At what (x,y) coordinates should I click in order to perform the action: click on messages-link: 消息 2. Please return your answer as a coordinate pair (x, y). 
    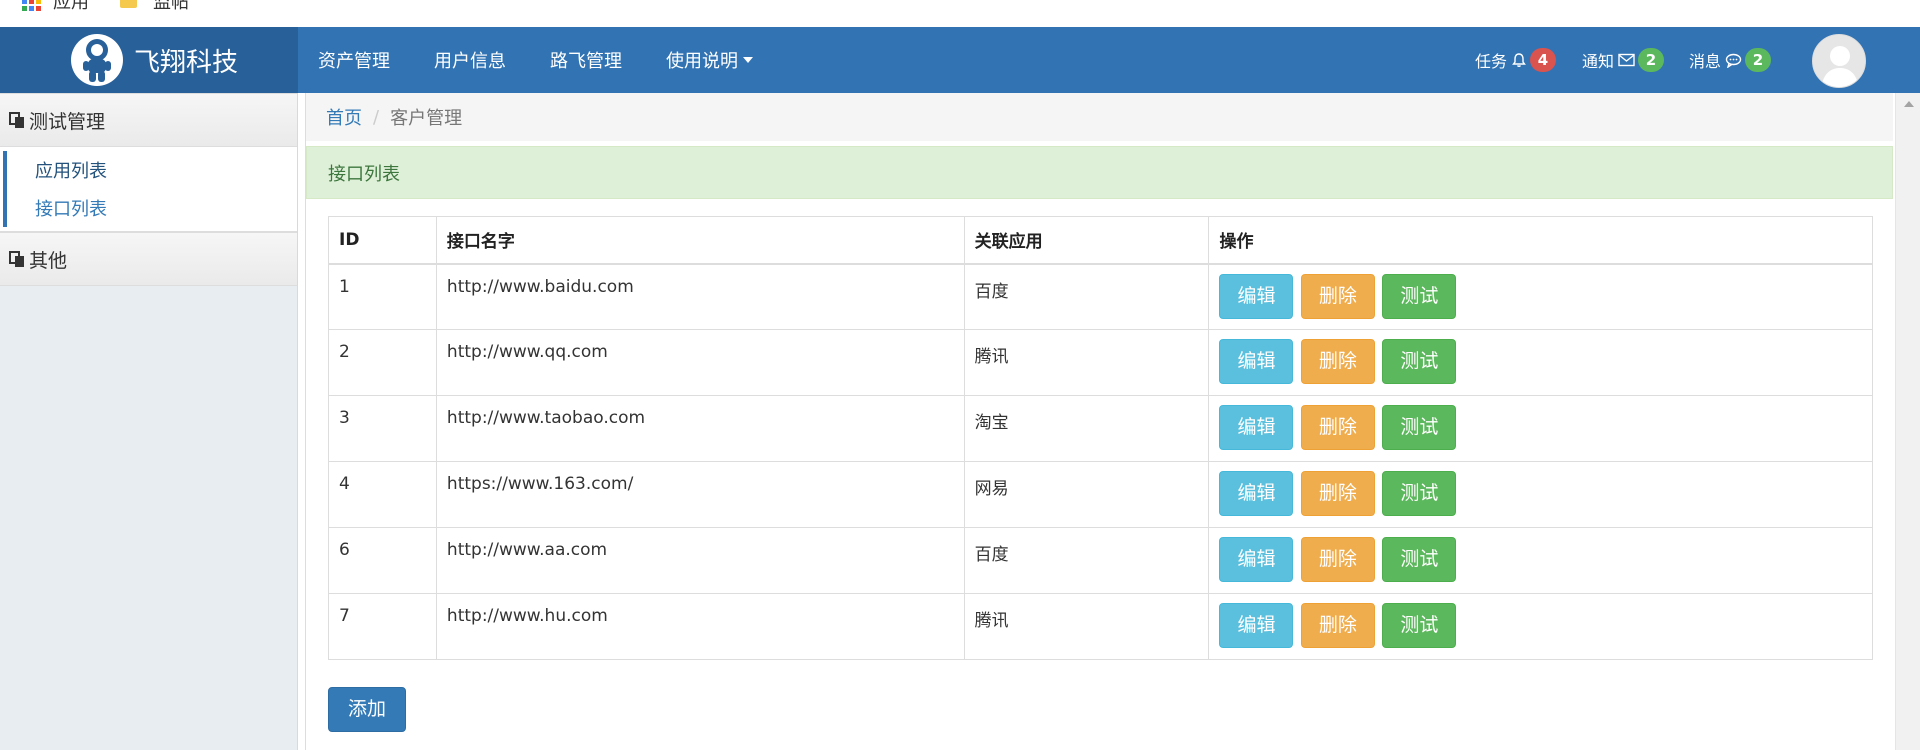
    Looking at the image, I should click on (1730, 60).